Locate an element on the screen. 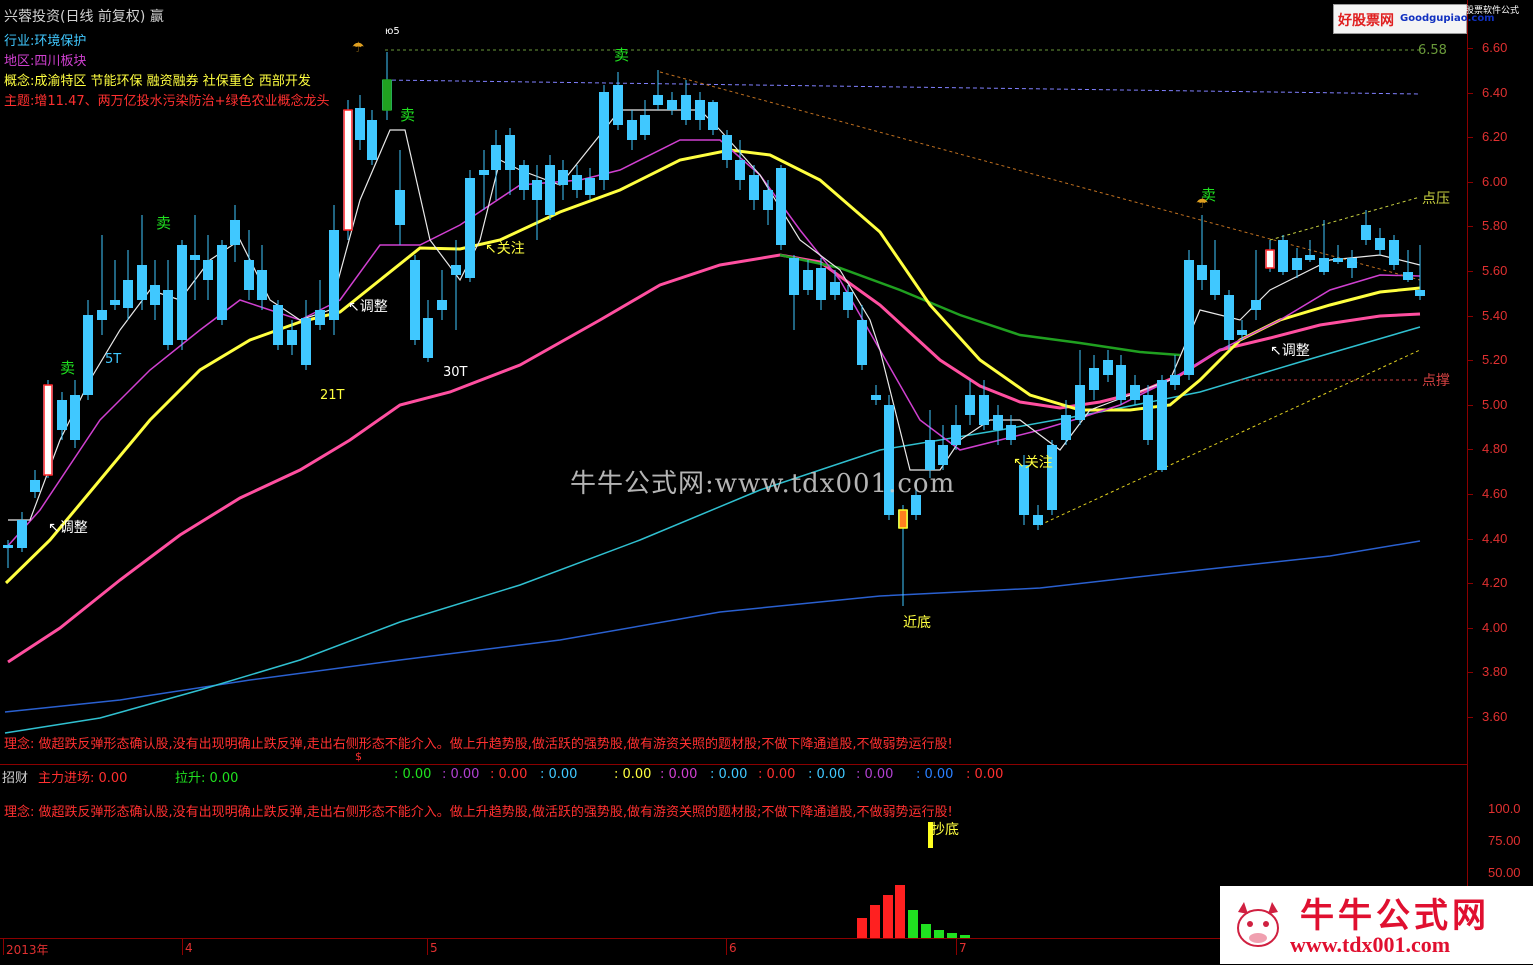 The height and width of the screenshot is (965, 1533). price-axis-tick: 6.20 is located at coordinates (1495, 137).